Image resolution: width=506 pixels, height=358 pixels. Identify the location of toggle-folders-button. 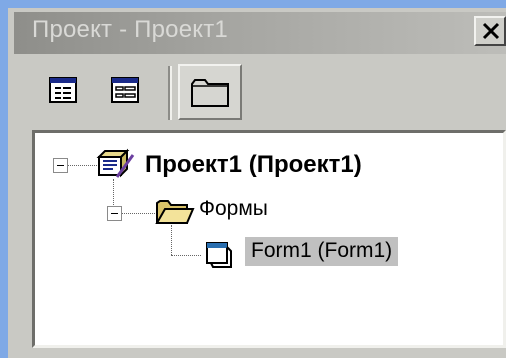
(210, 92).